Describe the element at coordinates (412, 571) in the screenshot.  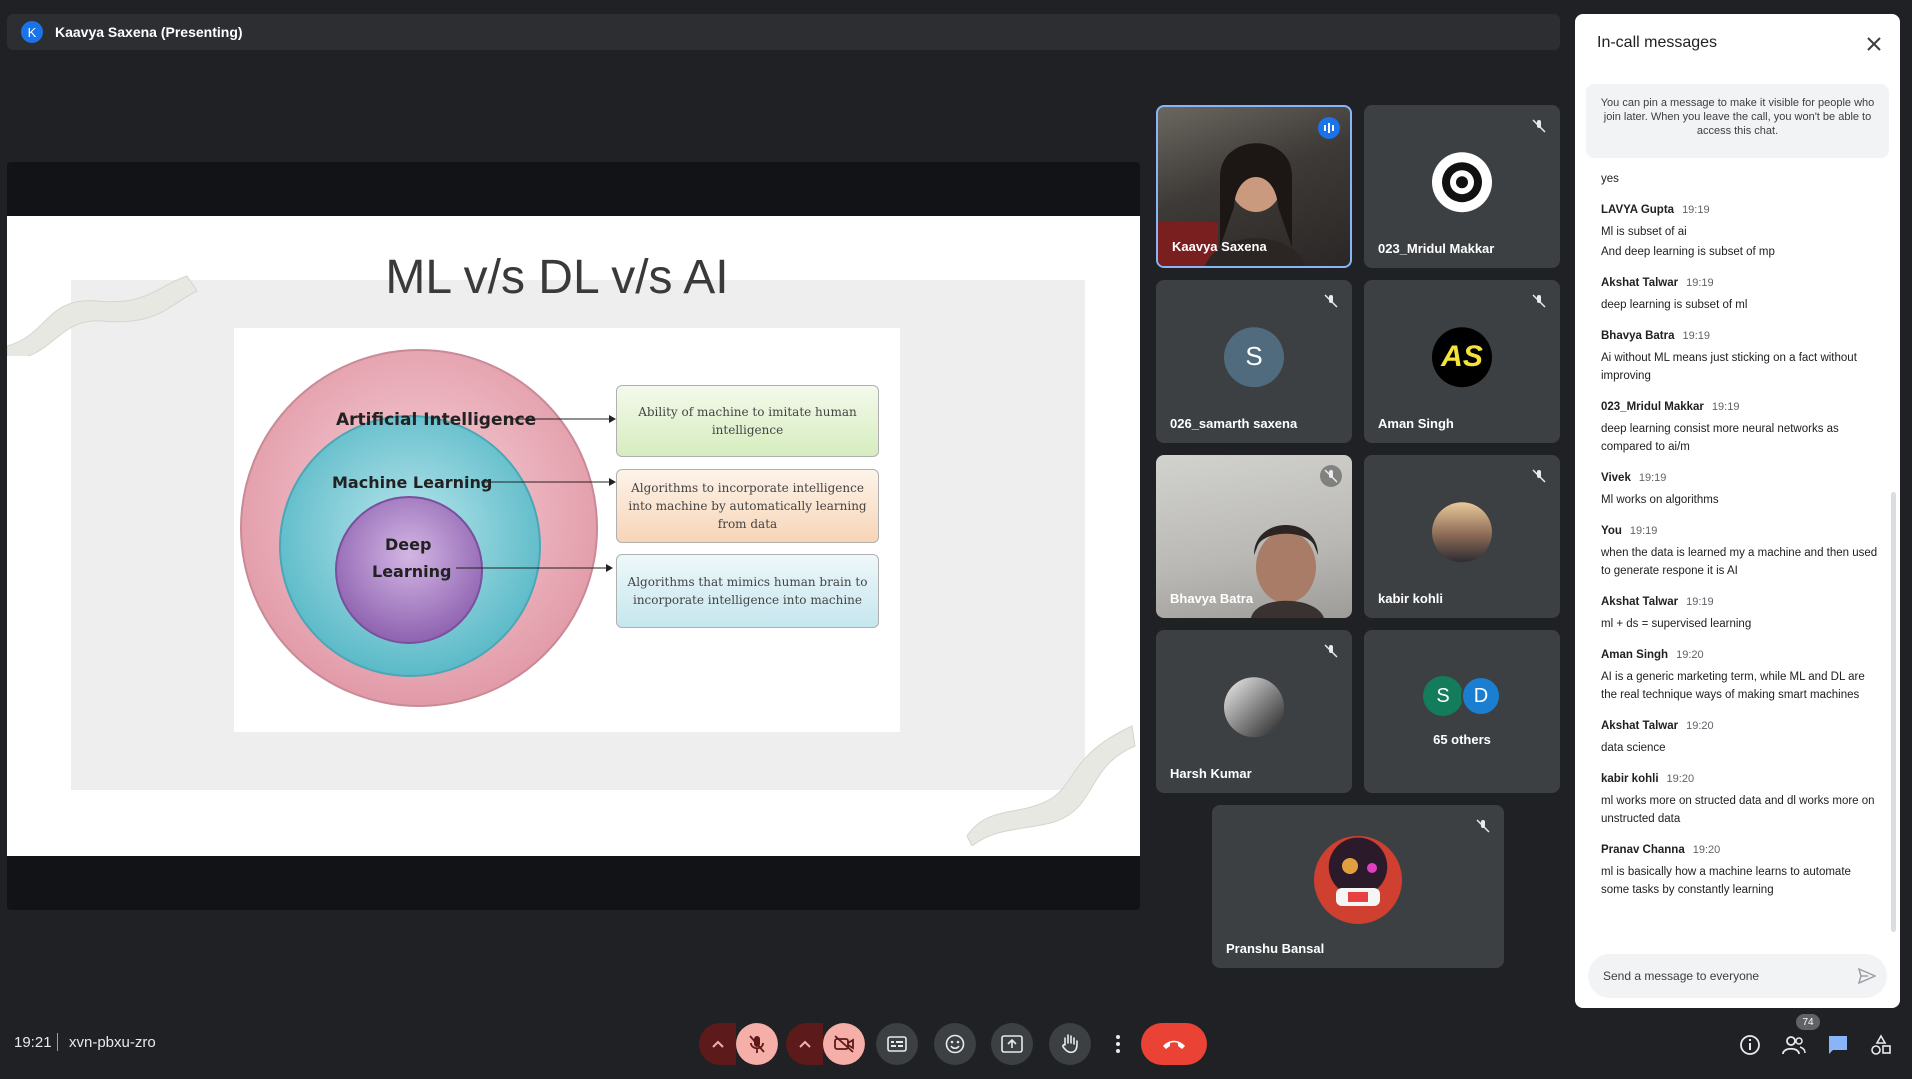
I see `dl-label-line2: Learning` at that location.